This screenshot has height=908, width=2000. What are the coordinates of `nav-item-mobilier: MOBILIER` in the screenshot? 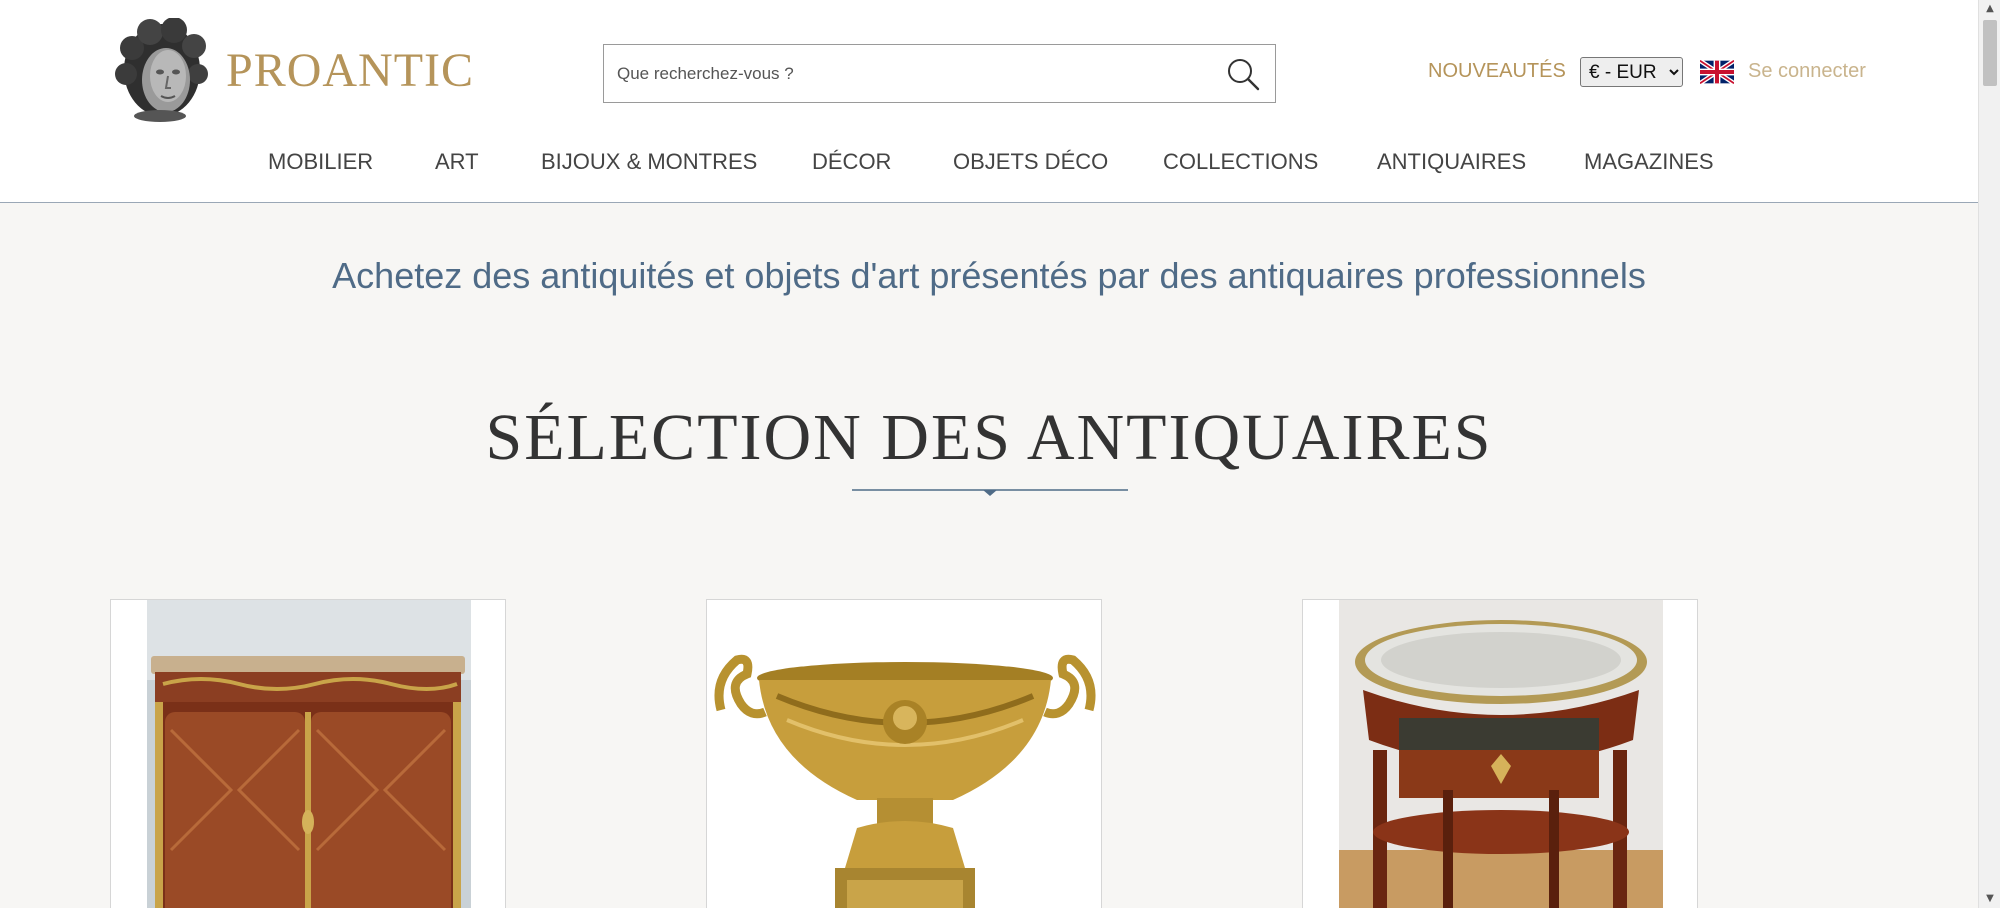 It's located at (320, 162).